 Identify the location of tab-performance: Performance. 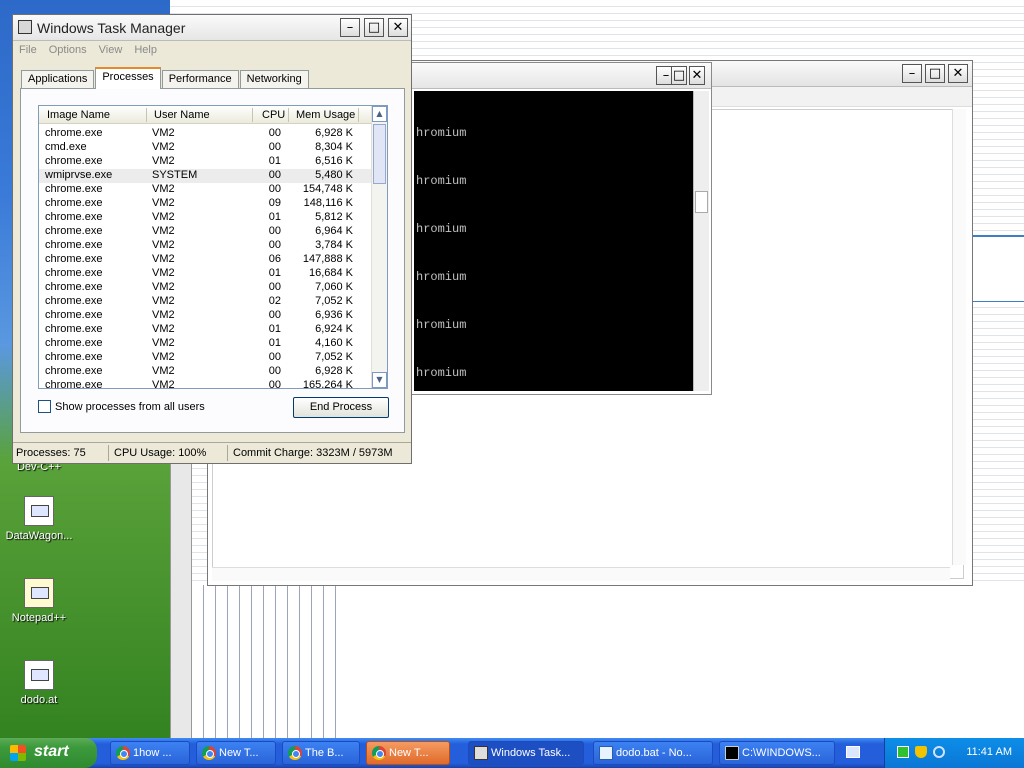
(200, 79).